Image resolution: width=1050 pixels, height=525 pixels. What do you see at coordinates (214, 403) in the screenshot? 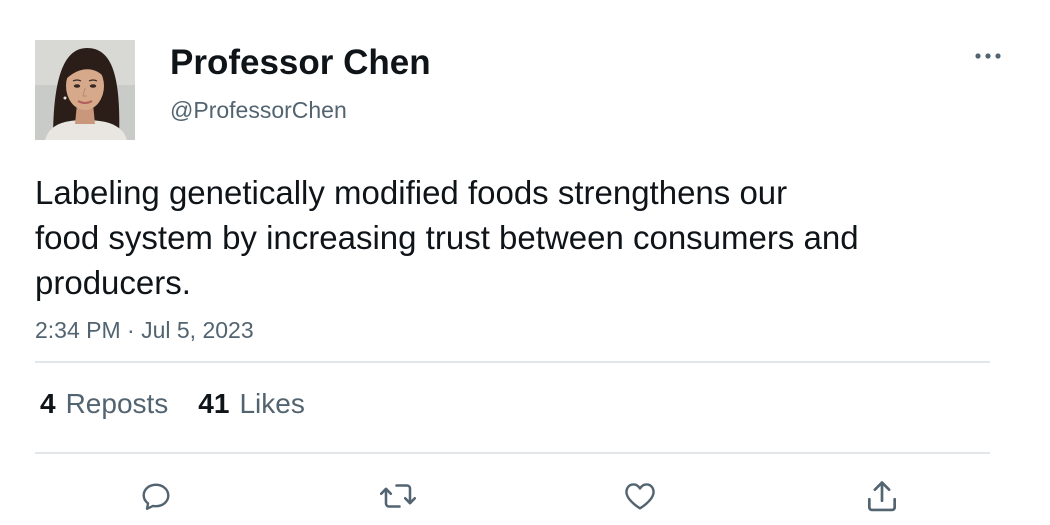
I see `likes-count: 41` at bounding box center [214, 403].